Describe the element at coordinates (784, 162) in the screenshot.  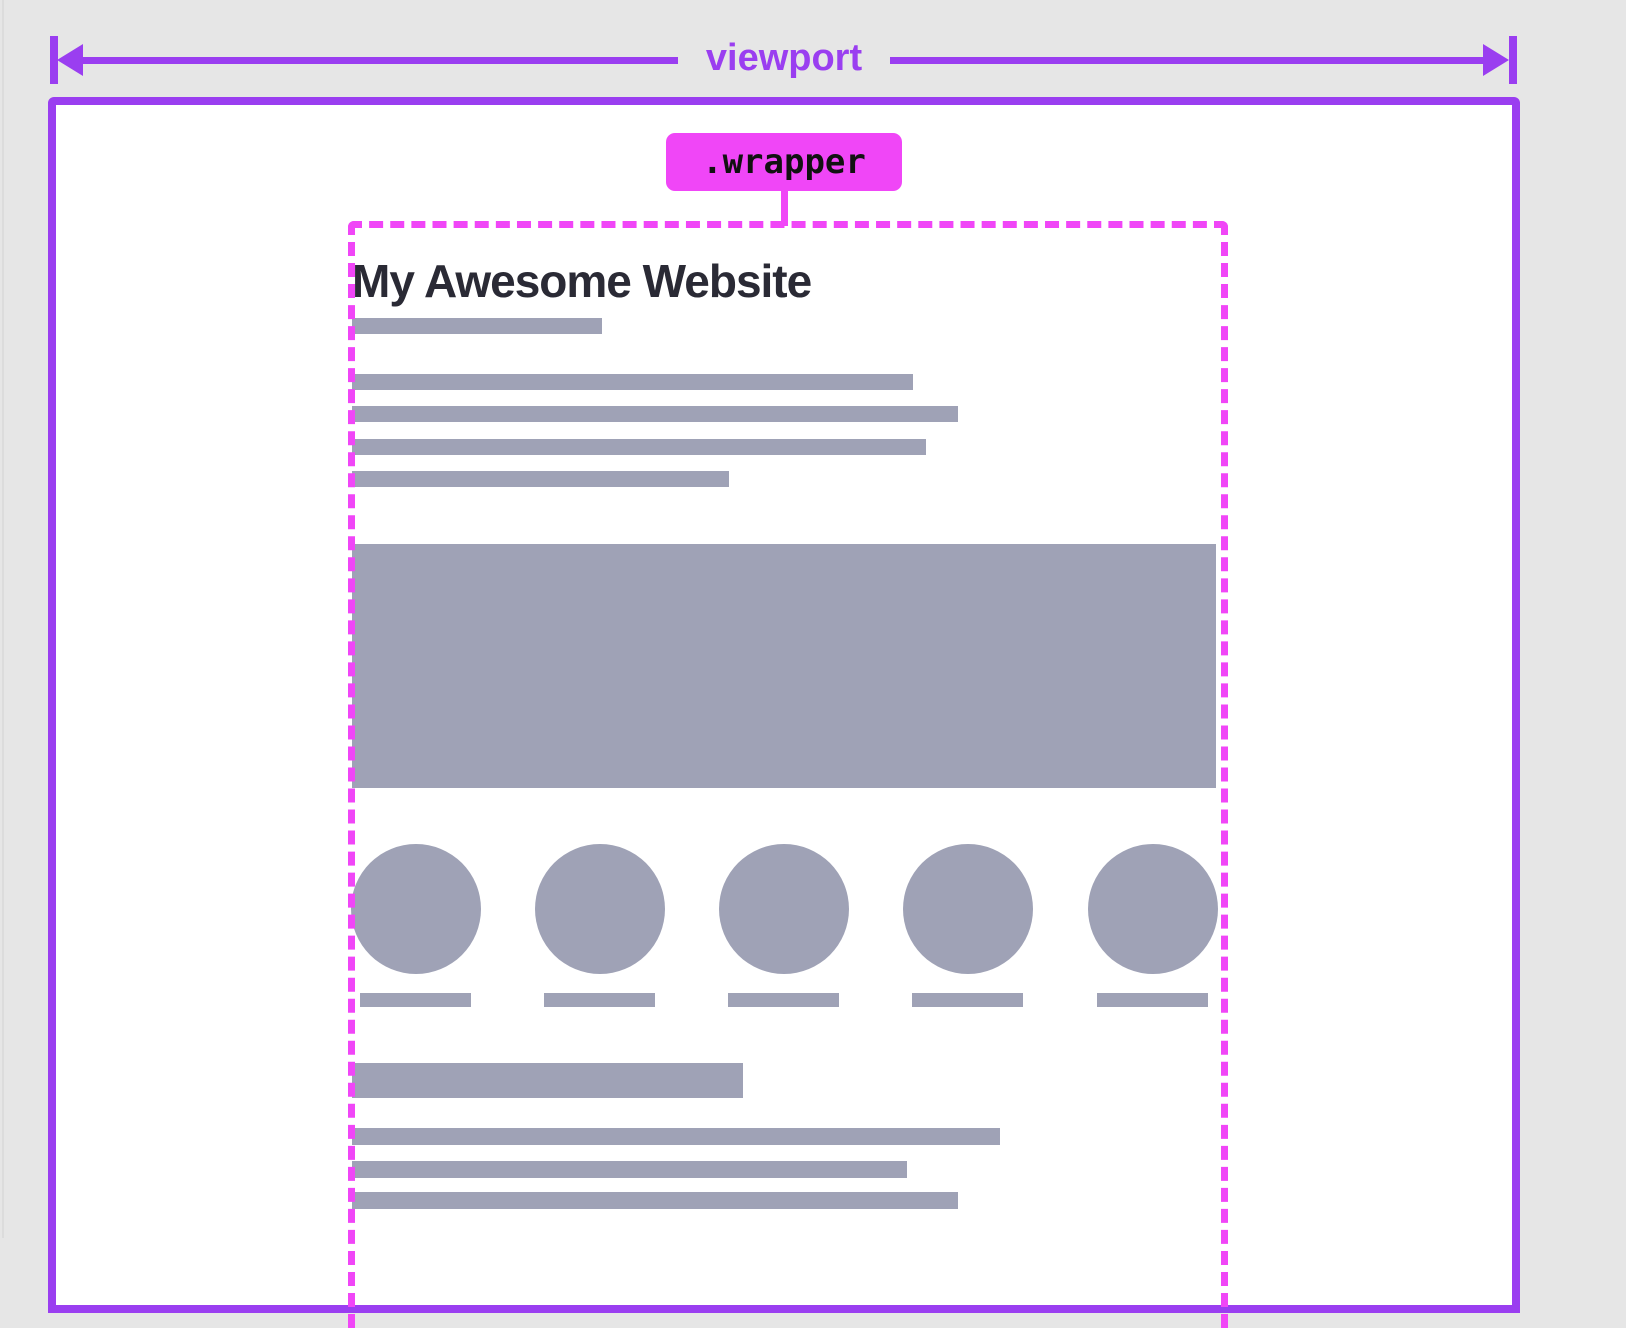
I see `wrapper-label: .wrapper` at that location.